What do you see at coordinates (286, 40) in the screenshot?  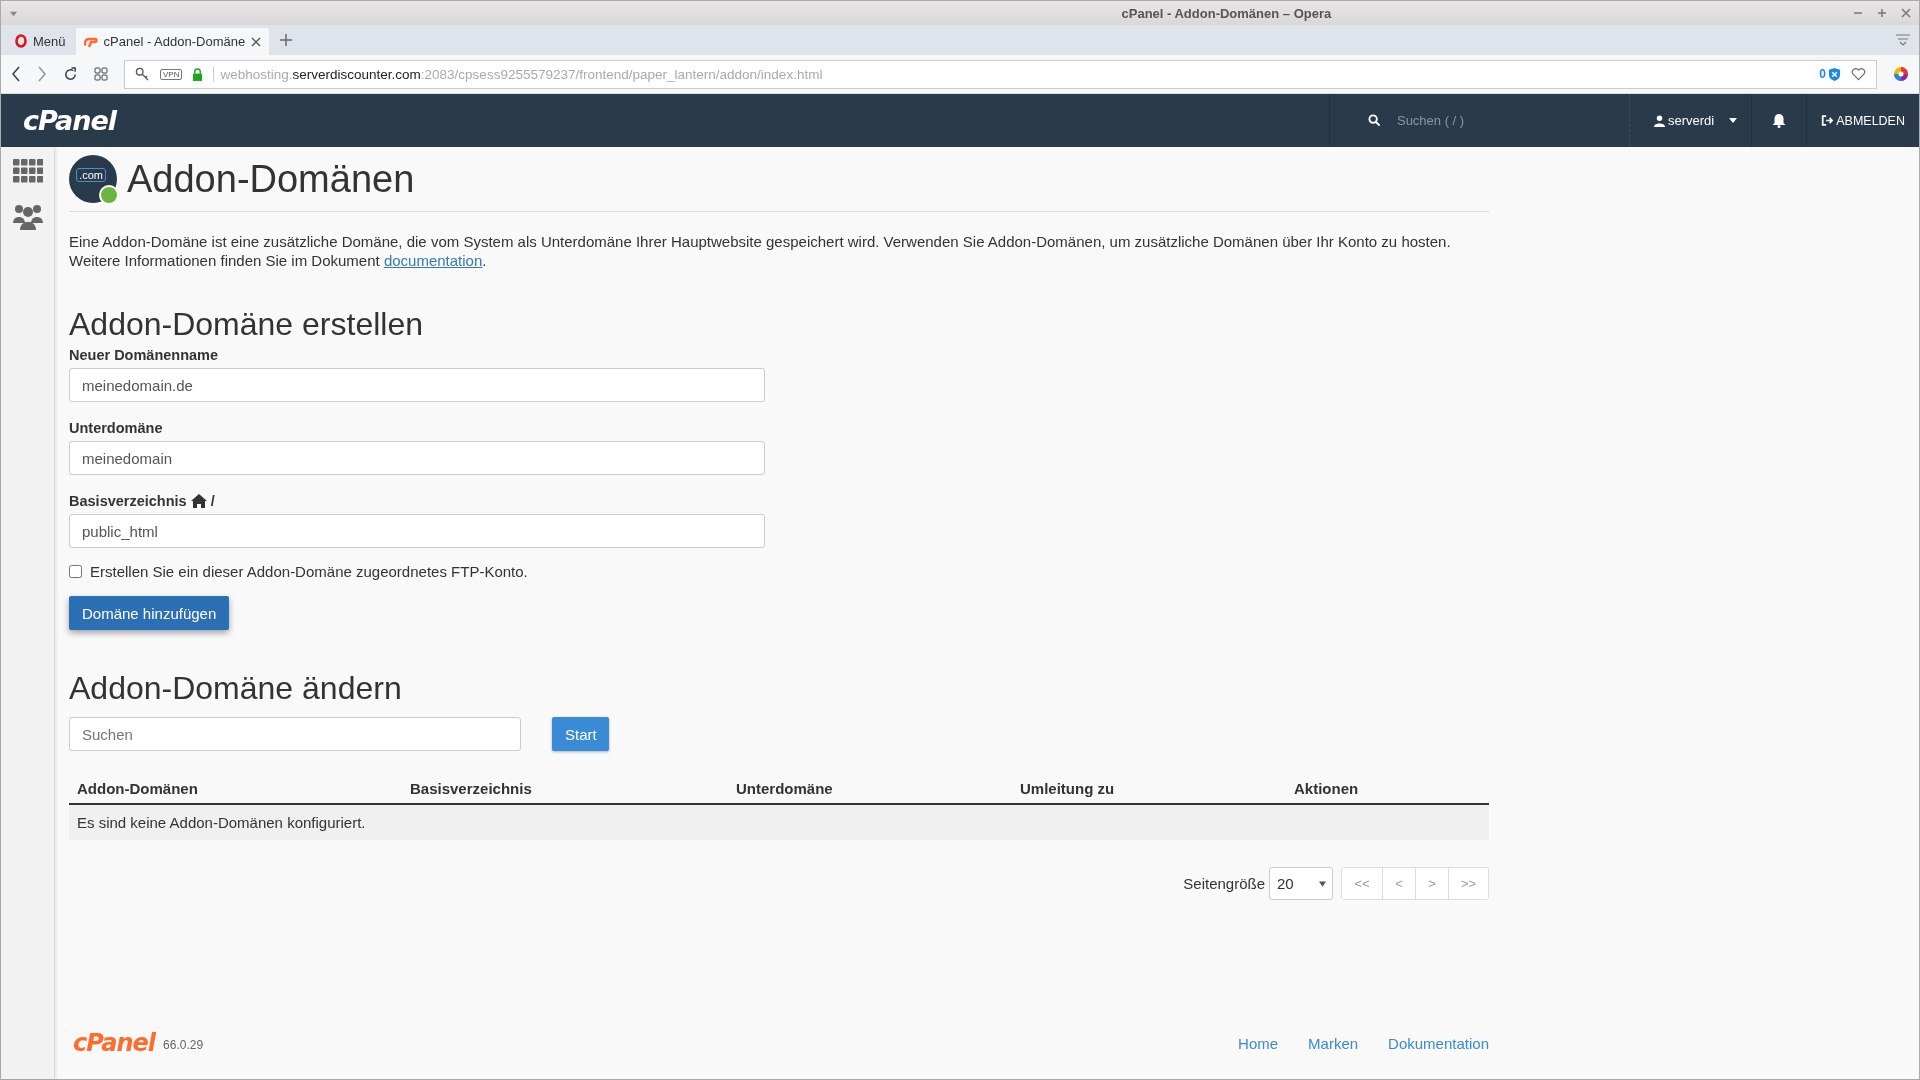 I see `new-tab-icon` at bounding box center [286, 40].